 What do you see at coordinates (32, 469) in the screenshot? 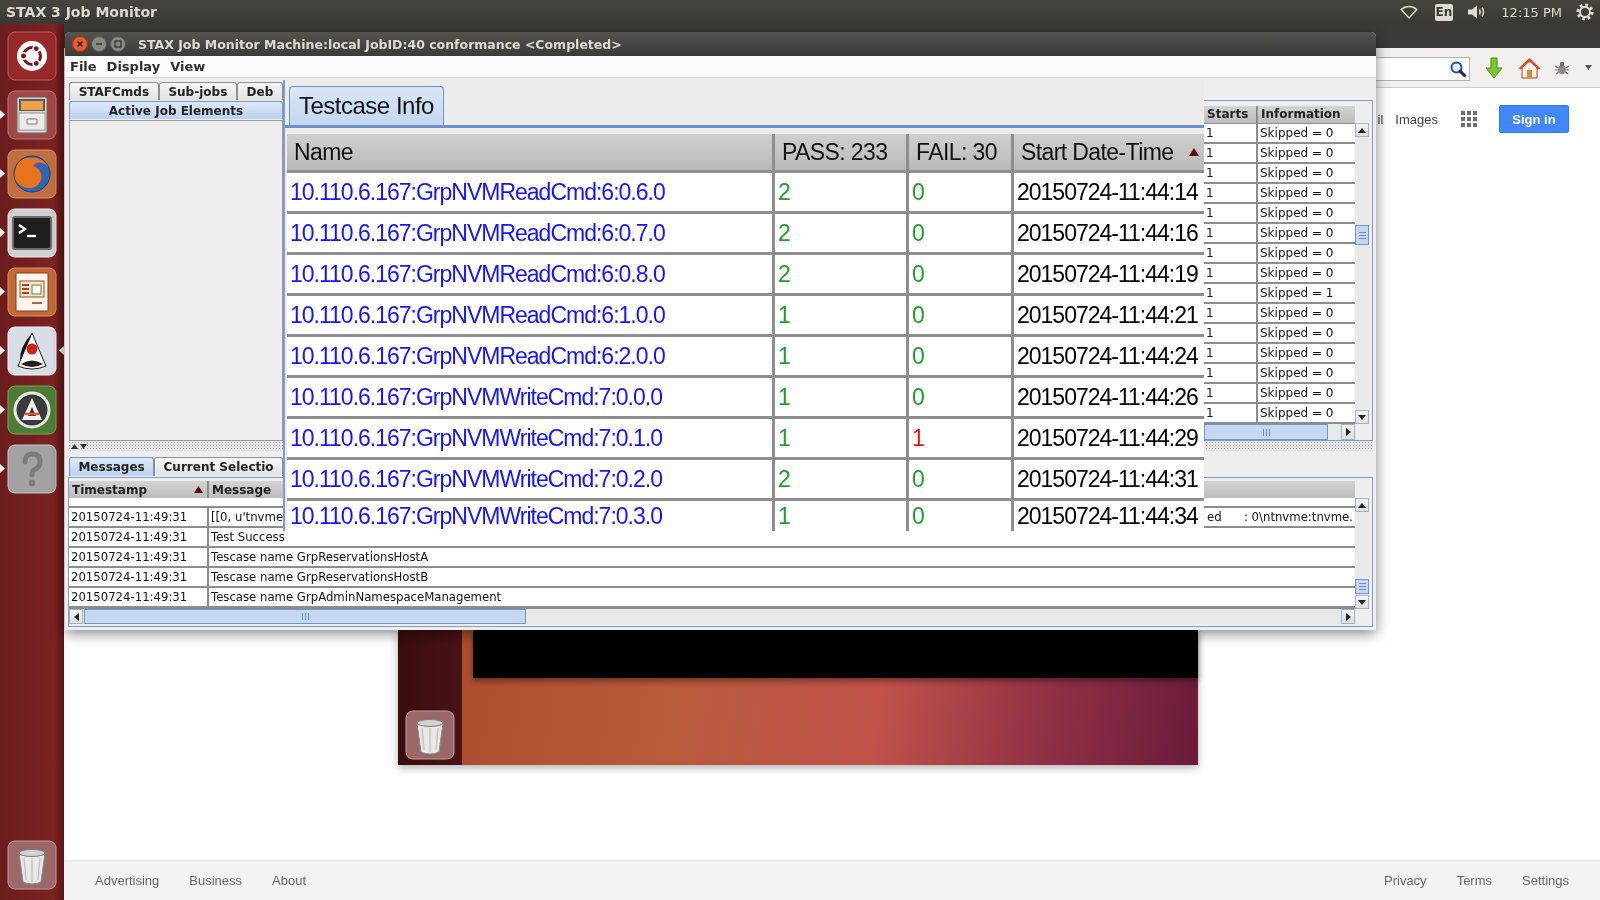
I see `question-mark-icon` at bounding box center [32, 469].